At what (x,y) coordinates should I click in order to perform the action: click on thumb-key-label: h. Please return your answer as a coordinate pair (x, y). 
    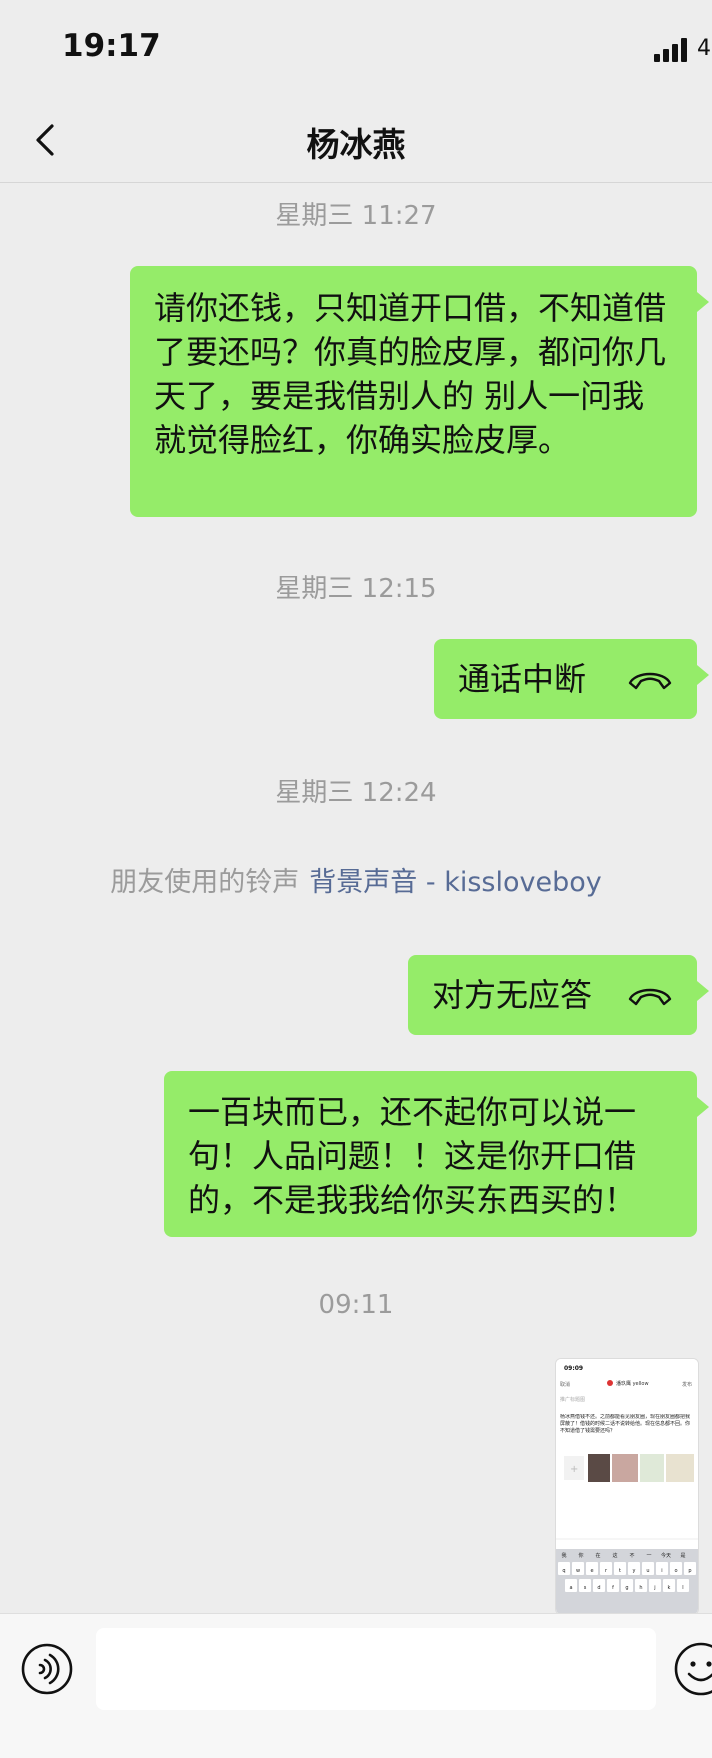
    Looking at the image, I should click on (640, 1588).